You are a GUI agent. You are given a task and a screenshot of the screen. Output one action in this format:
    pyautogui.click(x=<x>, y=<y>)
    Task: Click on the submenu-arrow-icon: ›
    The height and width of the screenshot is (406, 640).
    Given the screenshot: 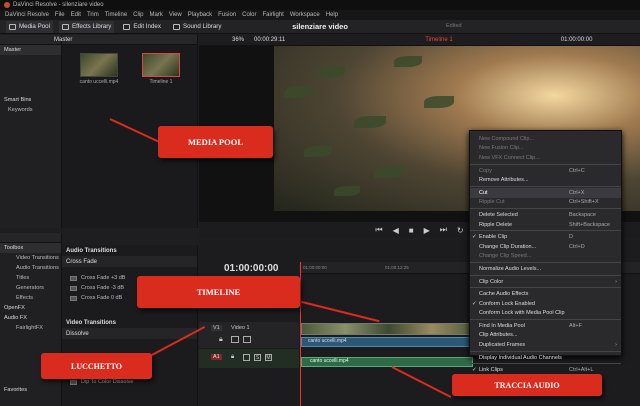 What is the action you would take?
    pyautogui.click(x=616, y=345)
    